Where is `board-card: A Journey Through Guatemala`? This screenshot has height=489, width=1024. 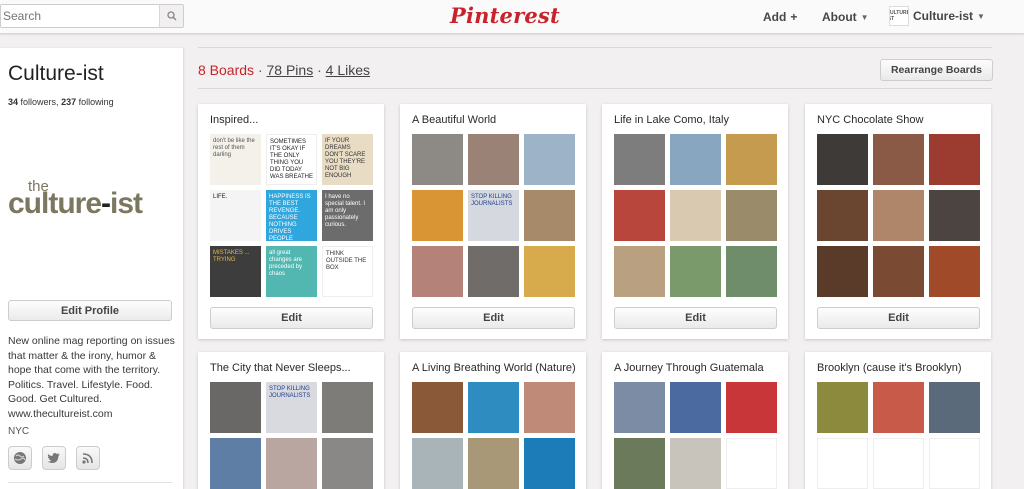
board-card: A Journey Through Guatemala is located at coordinates (695, 420).